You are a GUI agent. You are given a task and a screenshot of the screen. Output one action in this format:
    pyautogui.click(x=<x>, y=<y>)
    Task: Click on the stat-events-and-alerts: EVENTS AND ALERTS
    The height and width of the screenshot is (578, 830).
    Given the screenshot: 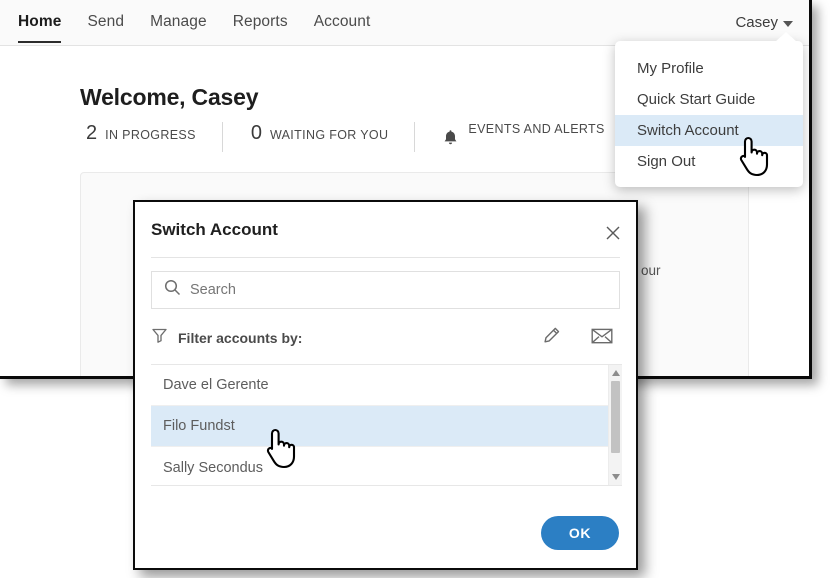 What is the action you would take?
    pyautogui.click(x=522, y=137)
    